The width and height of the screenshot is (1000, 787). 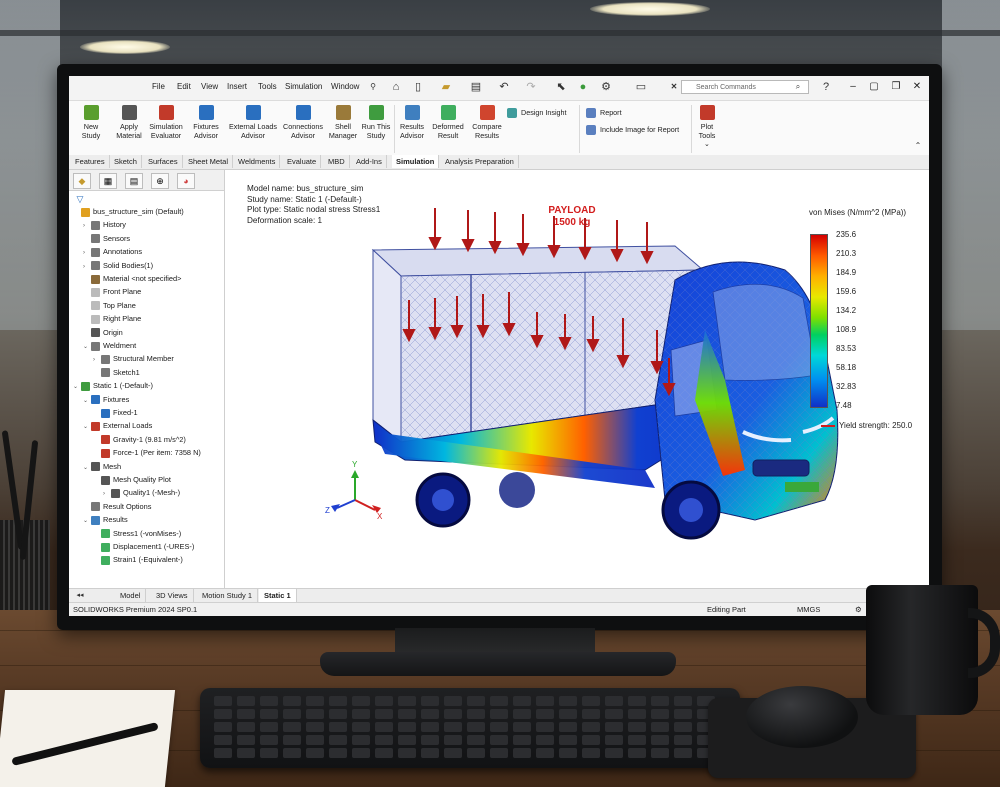 What do you see at coordinates (641, 87) in the screenshot?
I see `box-select-icon: ▭` at bounding box center [641, 87].